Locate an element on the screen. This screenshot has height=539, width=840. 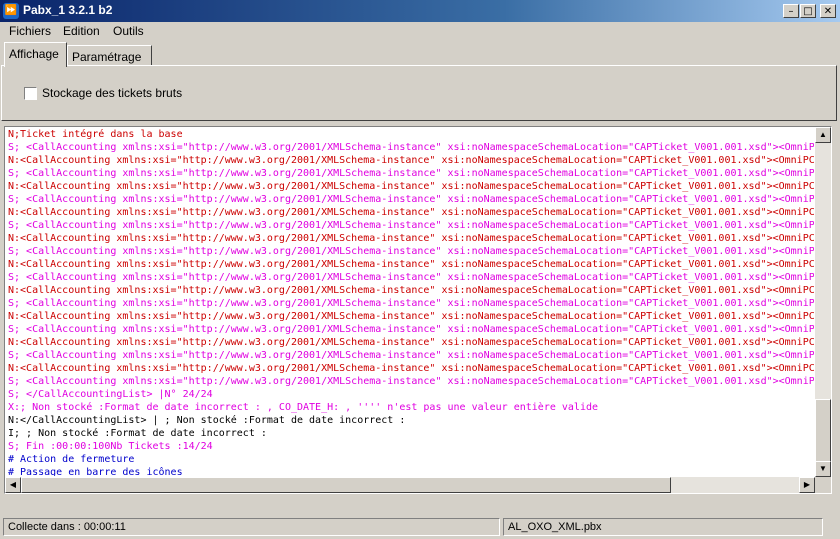
log-line: # Action de fermeture is located at coordinates (71, 459).